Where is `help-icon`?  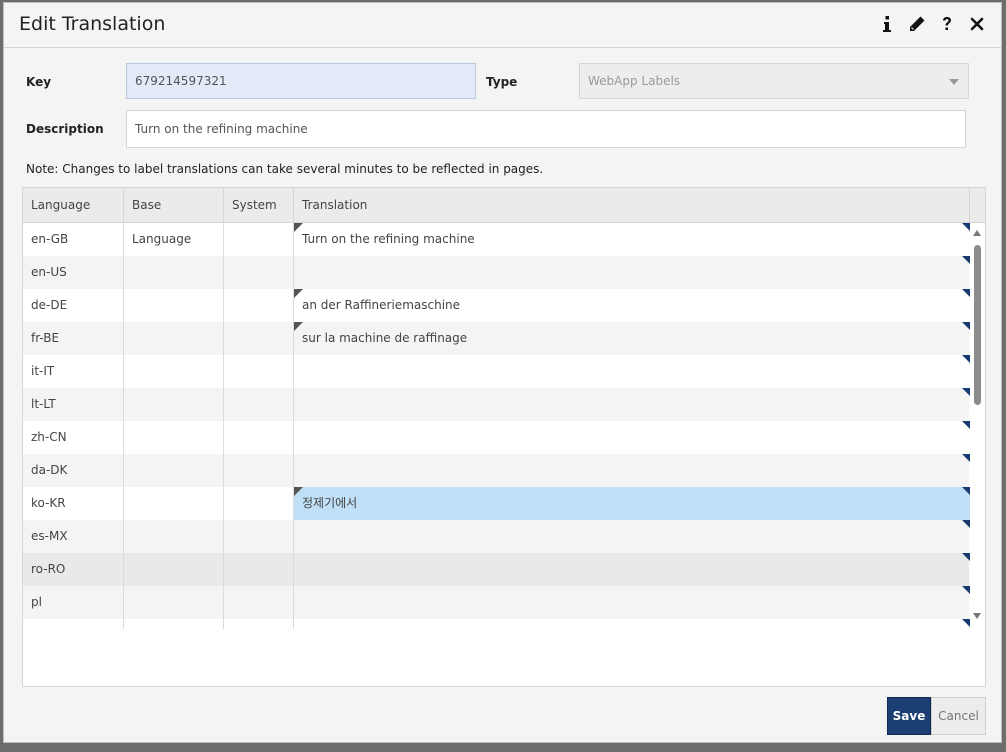 help-icon is located at coordinates (947, 24).